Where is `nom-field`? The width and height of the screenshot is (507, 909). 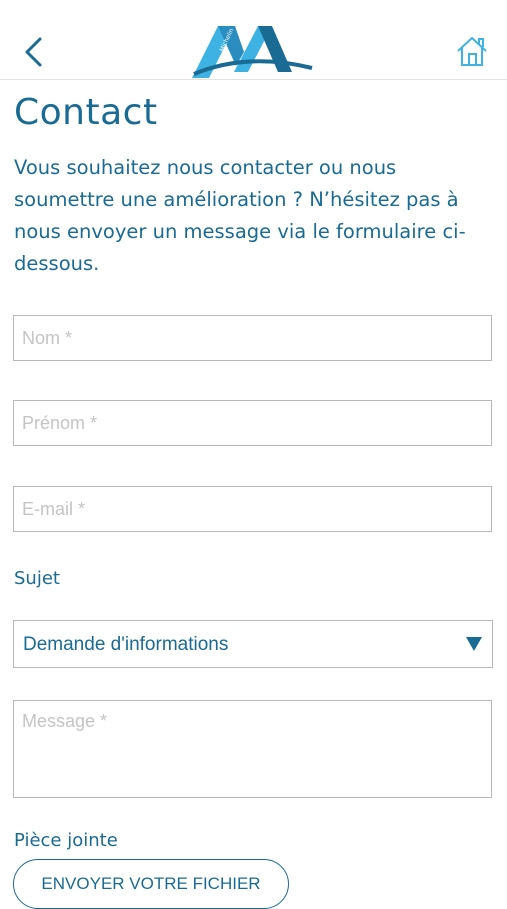 nom-field is located at coordinates (252, 338).